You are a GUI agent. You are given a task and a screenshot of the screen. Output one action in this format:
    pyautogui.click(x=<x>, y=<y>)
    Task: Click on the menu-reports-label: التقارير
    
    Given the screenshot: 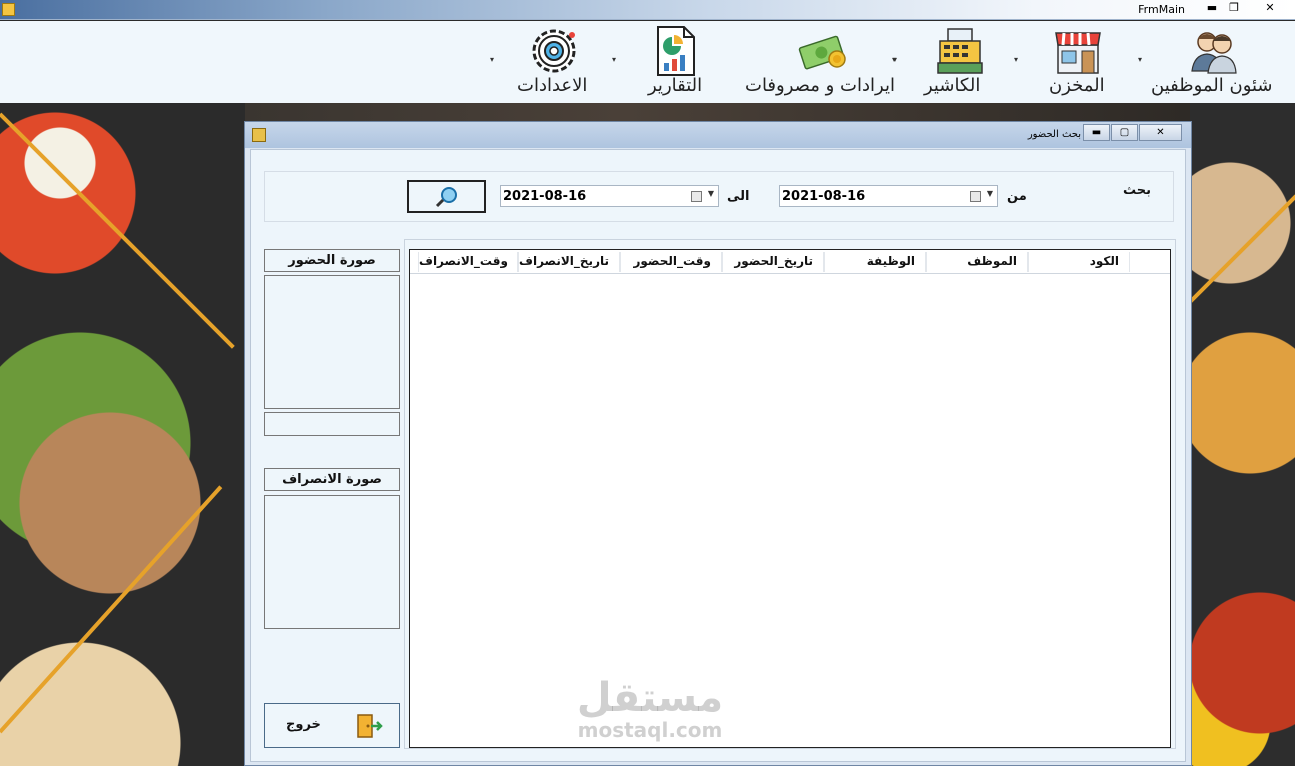 What is the action you would take?
    pyautogui.click(x=675, y=85)
    